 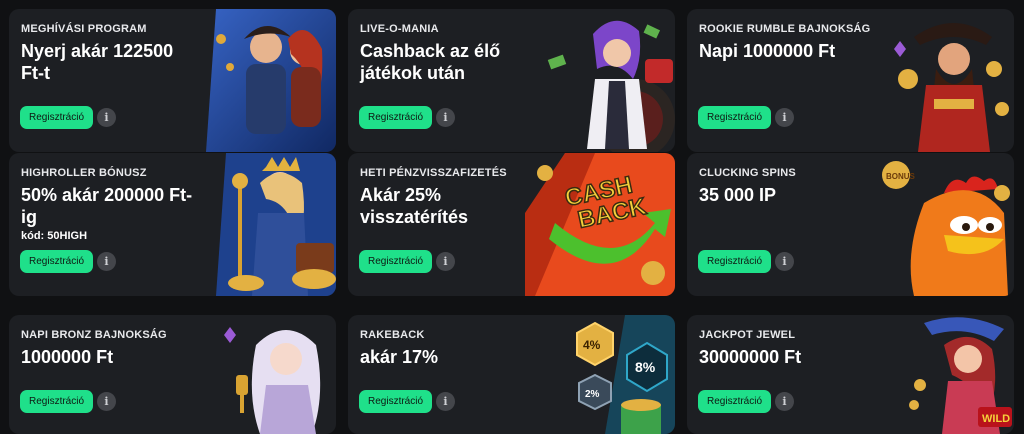 What do you see at coordinates (592, 394) in the screenshot?
I see `badge-2-text: 2%` at bounding box center [592, 394].